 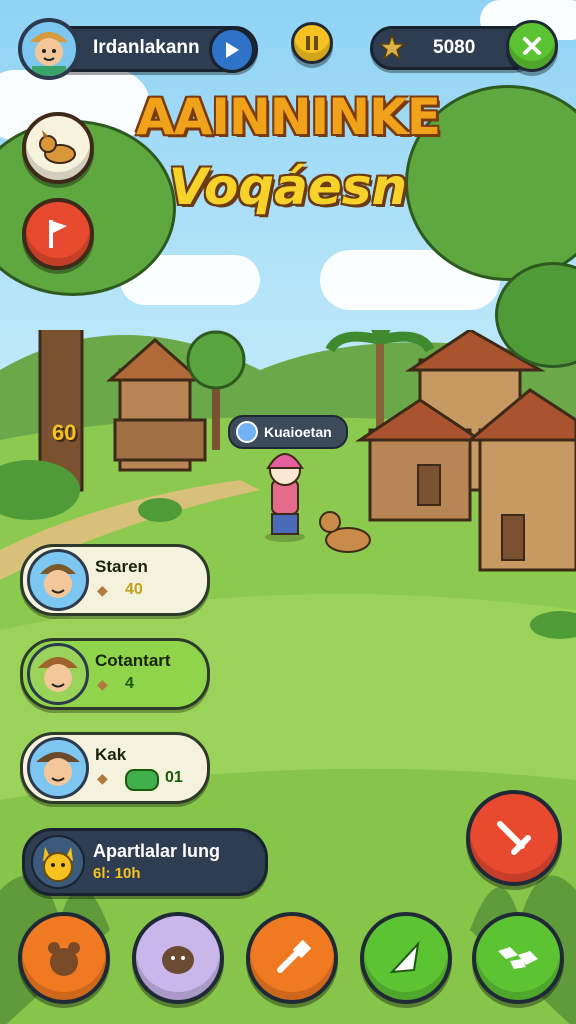 I want to click on craft-button, so click(x=292, y=958).